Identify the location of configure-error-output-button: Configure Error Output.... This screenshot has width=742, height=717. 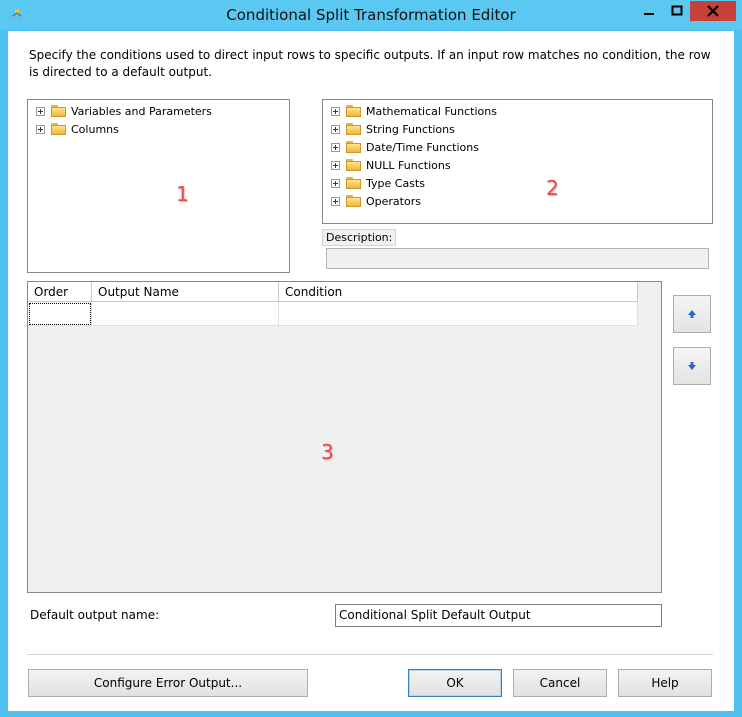
(168, 683).